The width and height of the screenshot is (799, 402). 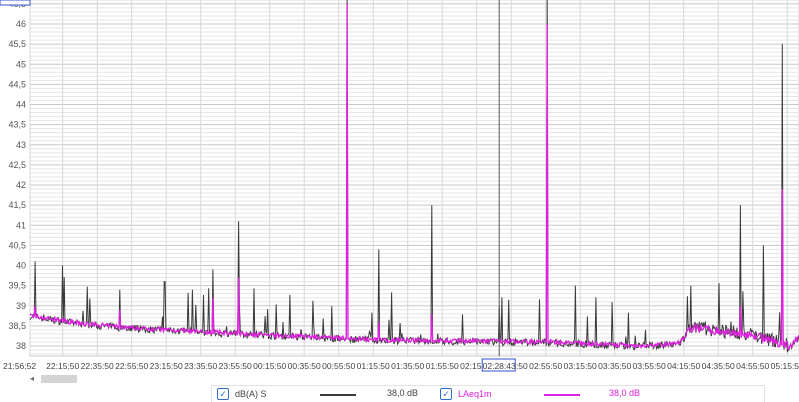 What do you see at coordinates (21, 266) in the screenshot?
I see `y-tick-label: 40` at bounding box center [21, 266].